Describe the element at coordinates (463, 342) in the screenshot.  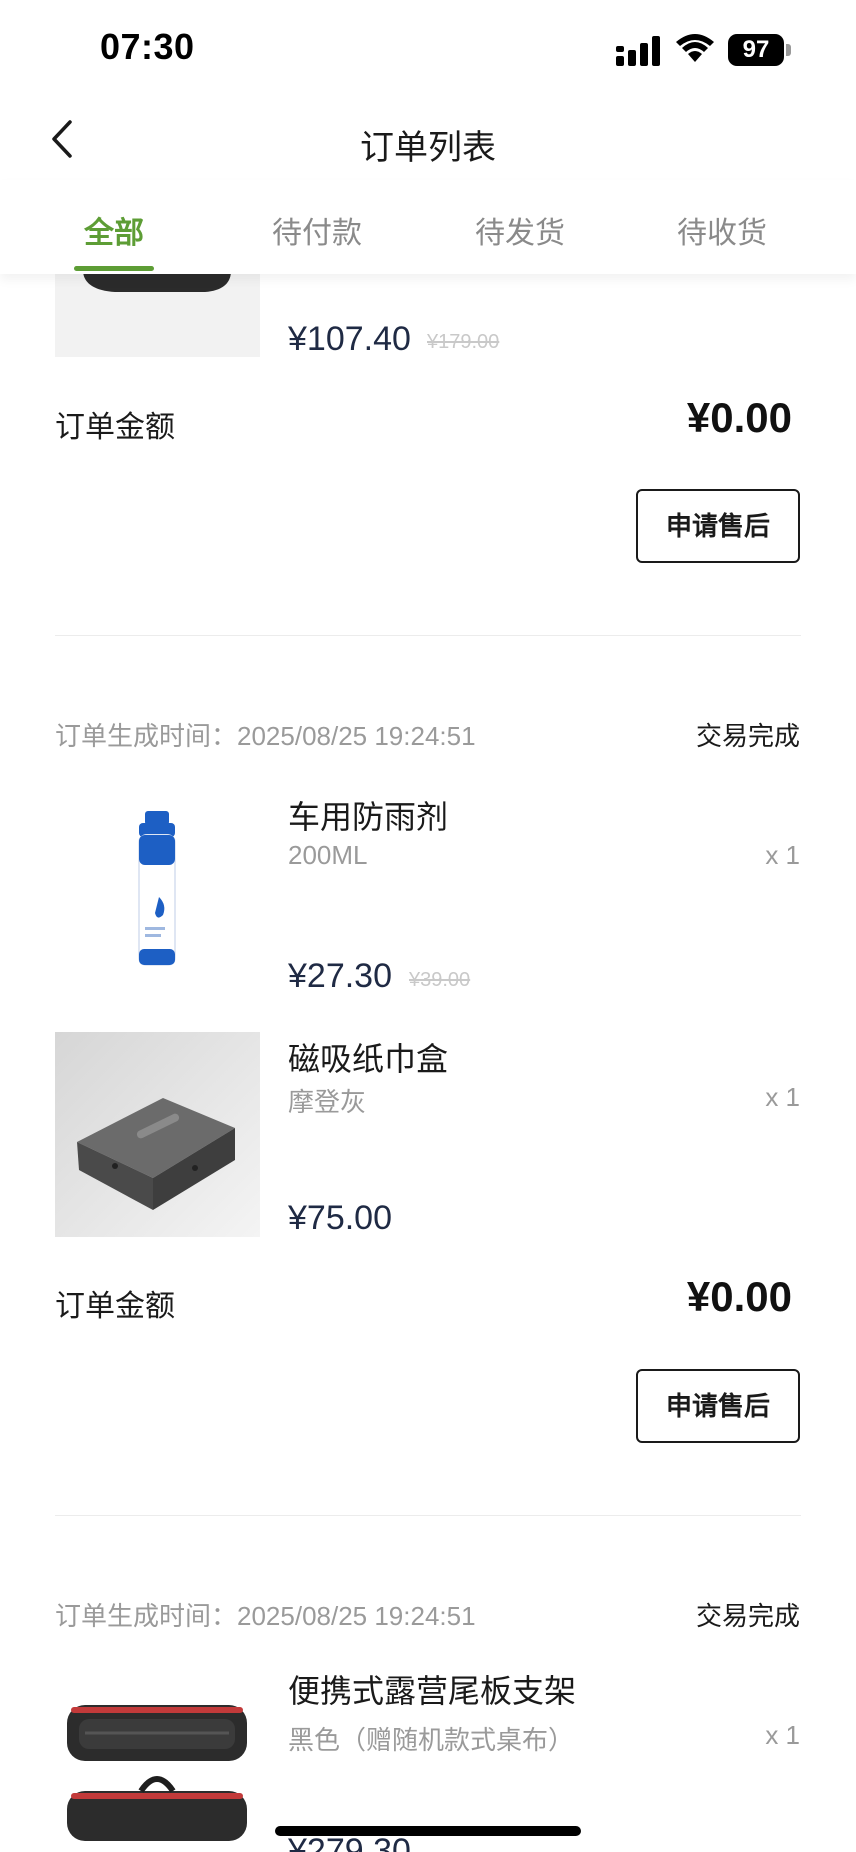
I see `product-original-price: ¥179.00` at that location.